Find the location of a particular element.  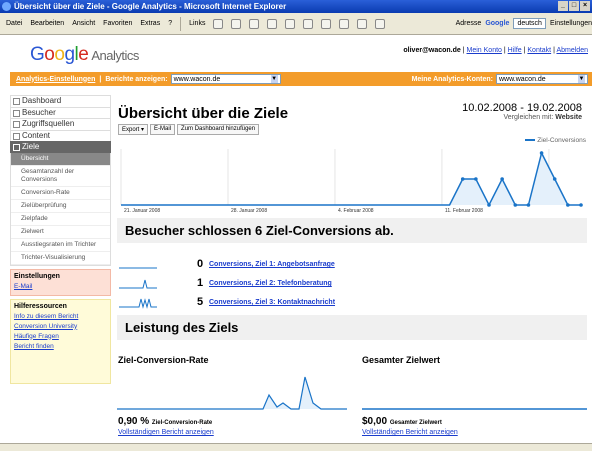

maximize-button: □ is located at coordinates (574, 6).